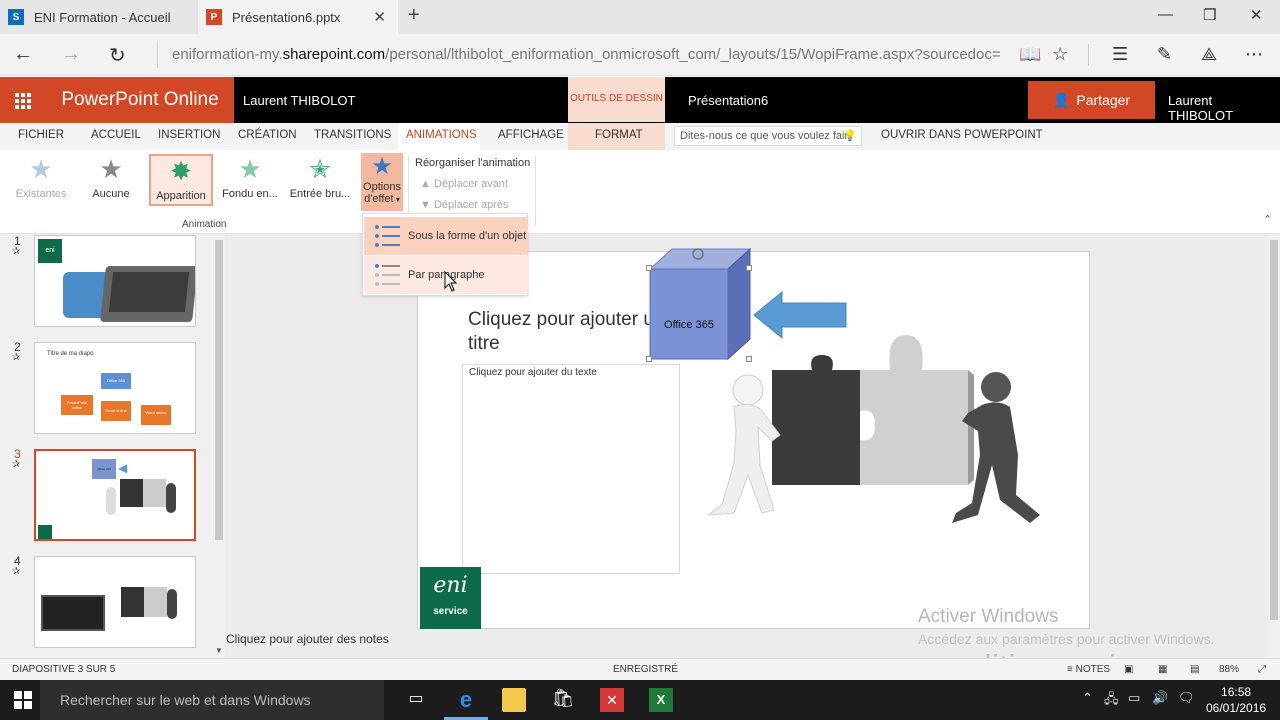 The height and width of the screenshot is (720, 1280). What do you see at coordinates (875, 435) in the screenshot?
I see `puzzle-figures-image` at bounding box center [875, 435].